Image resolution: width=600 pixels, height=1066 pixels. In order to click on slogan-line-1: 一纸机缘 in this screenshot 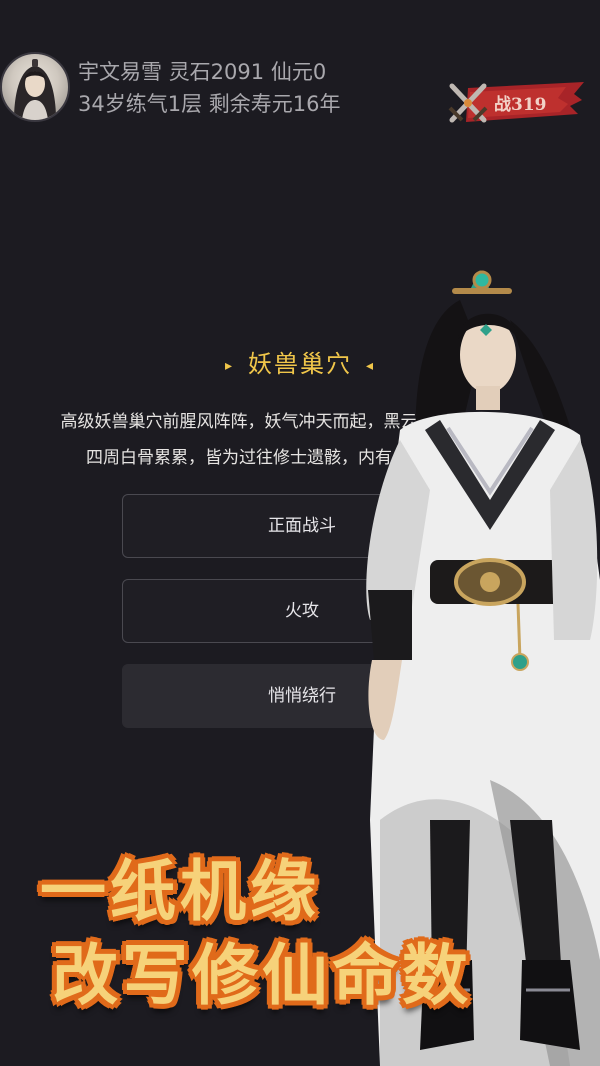, I will do `click(180, 891)`.